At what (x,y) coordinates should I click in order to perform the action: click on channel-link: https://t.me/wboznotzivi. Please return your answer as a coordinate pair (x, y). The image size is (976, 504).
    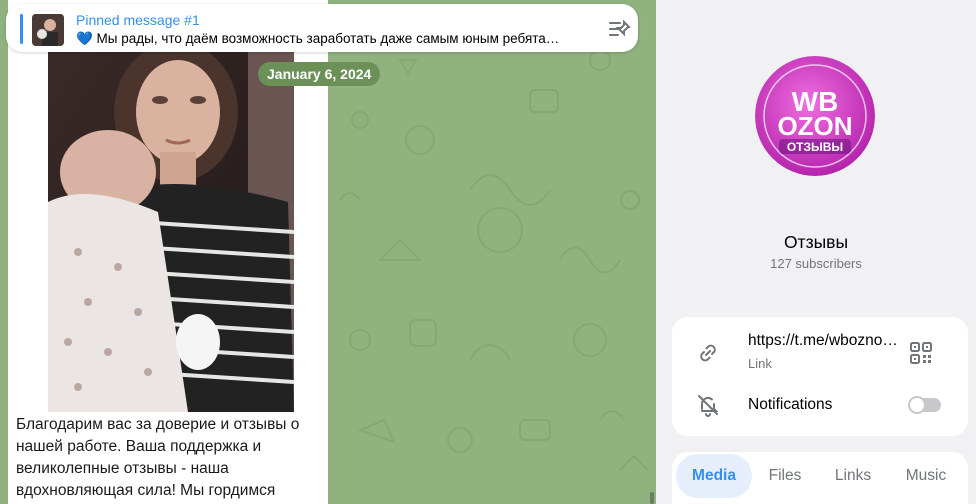
    Looking at the image, I should click on (823, 341).